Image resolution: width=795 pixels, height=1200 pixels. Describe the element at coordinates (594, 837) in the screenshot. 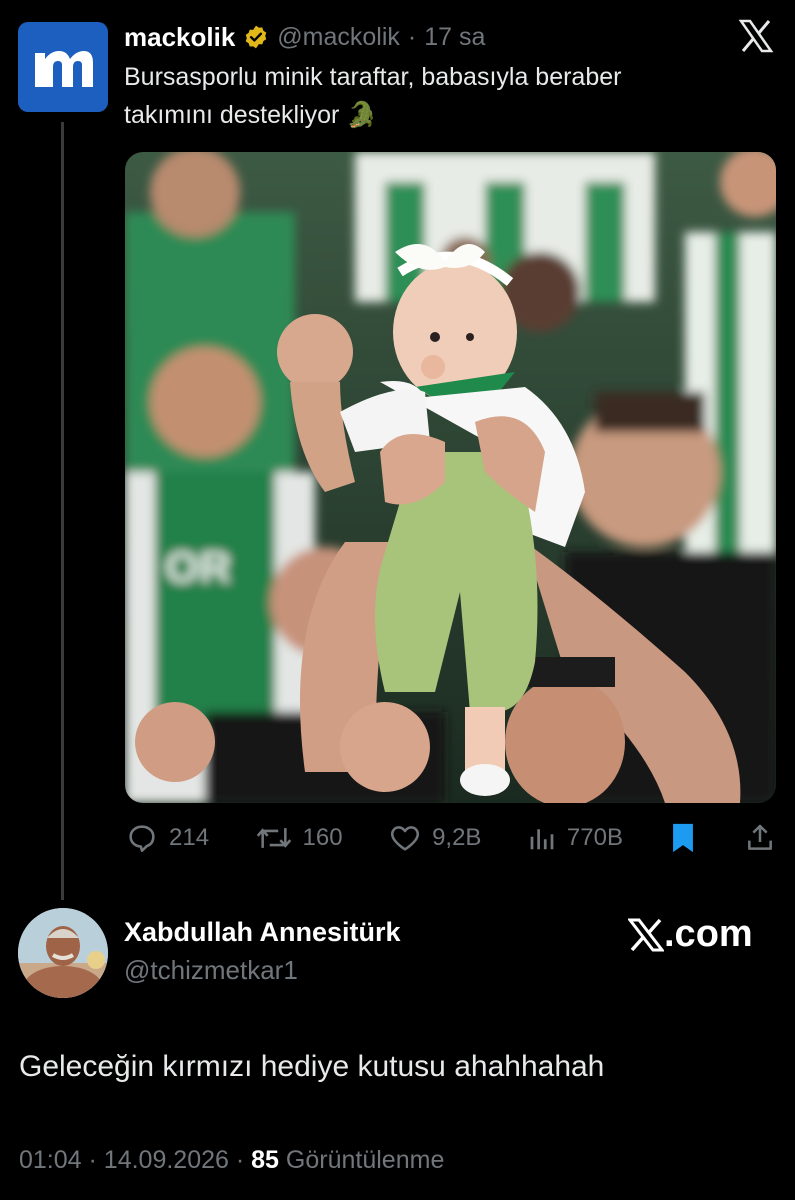

I see `views-count: 770B` at that location.